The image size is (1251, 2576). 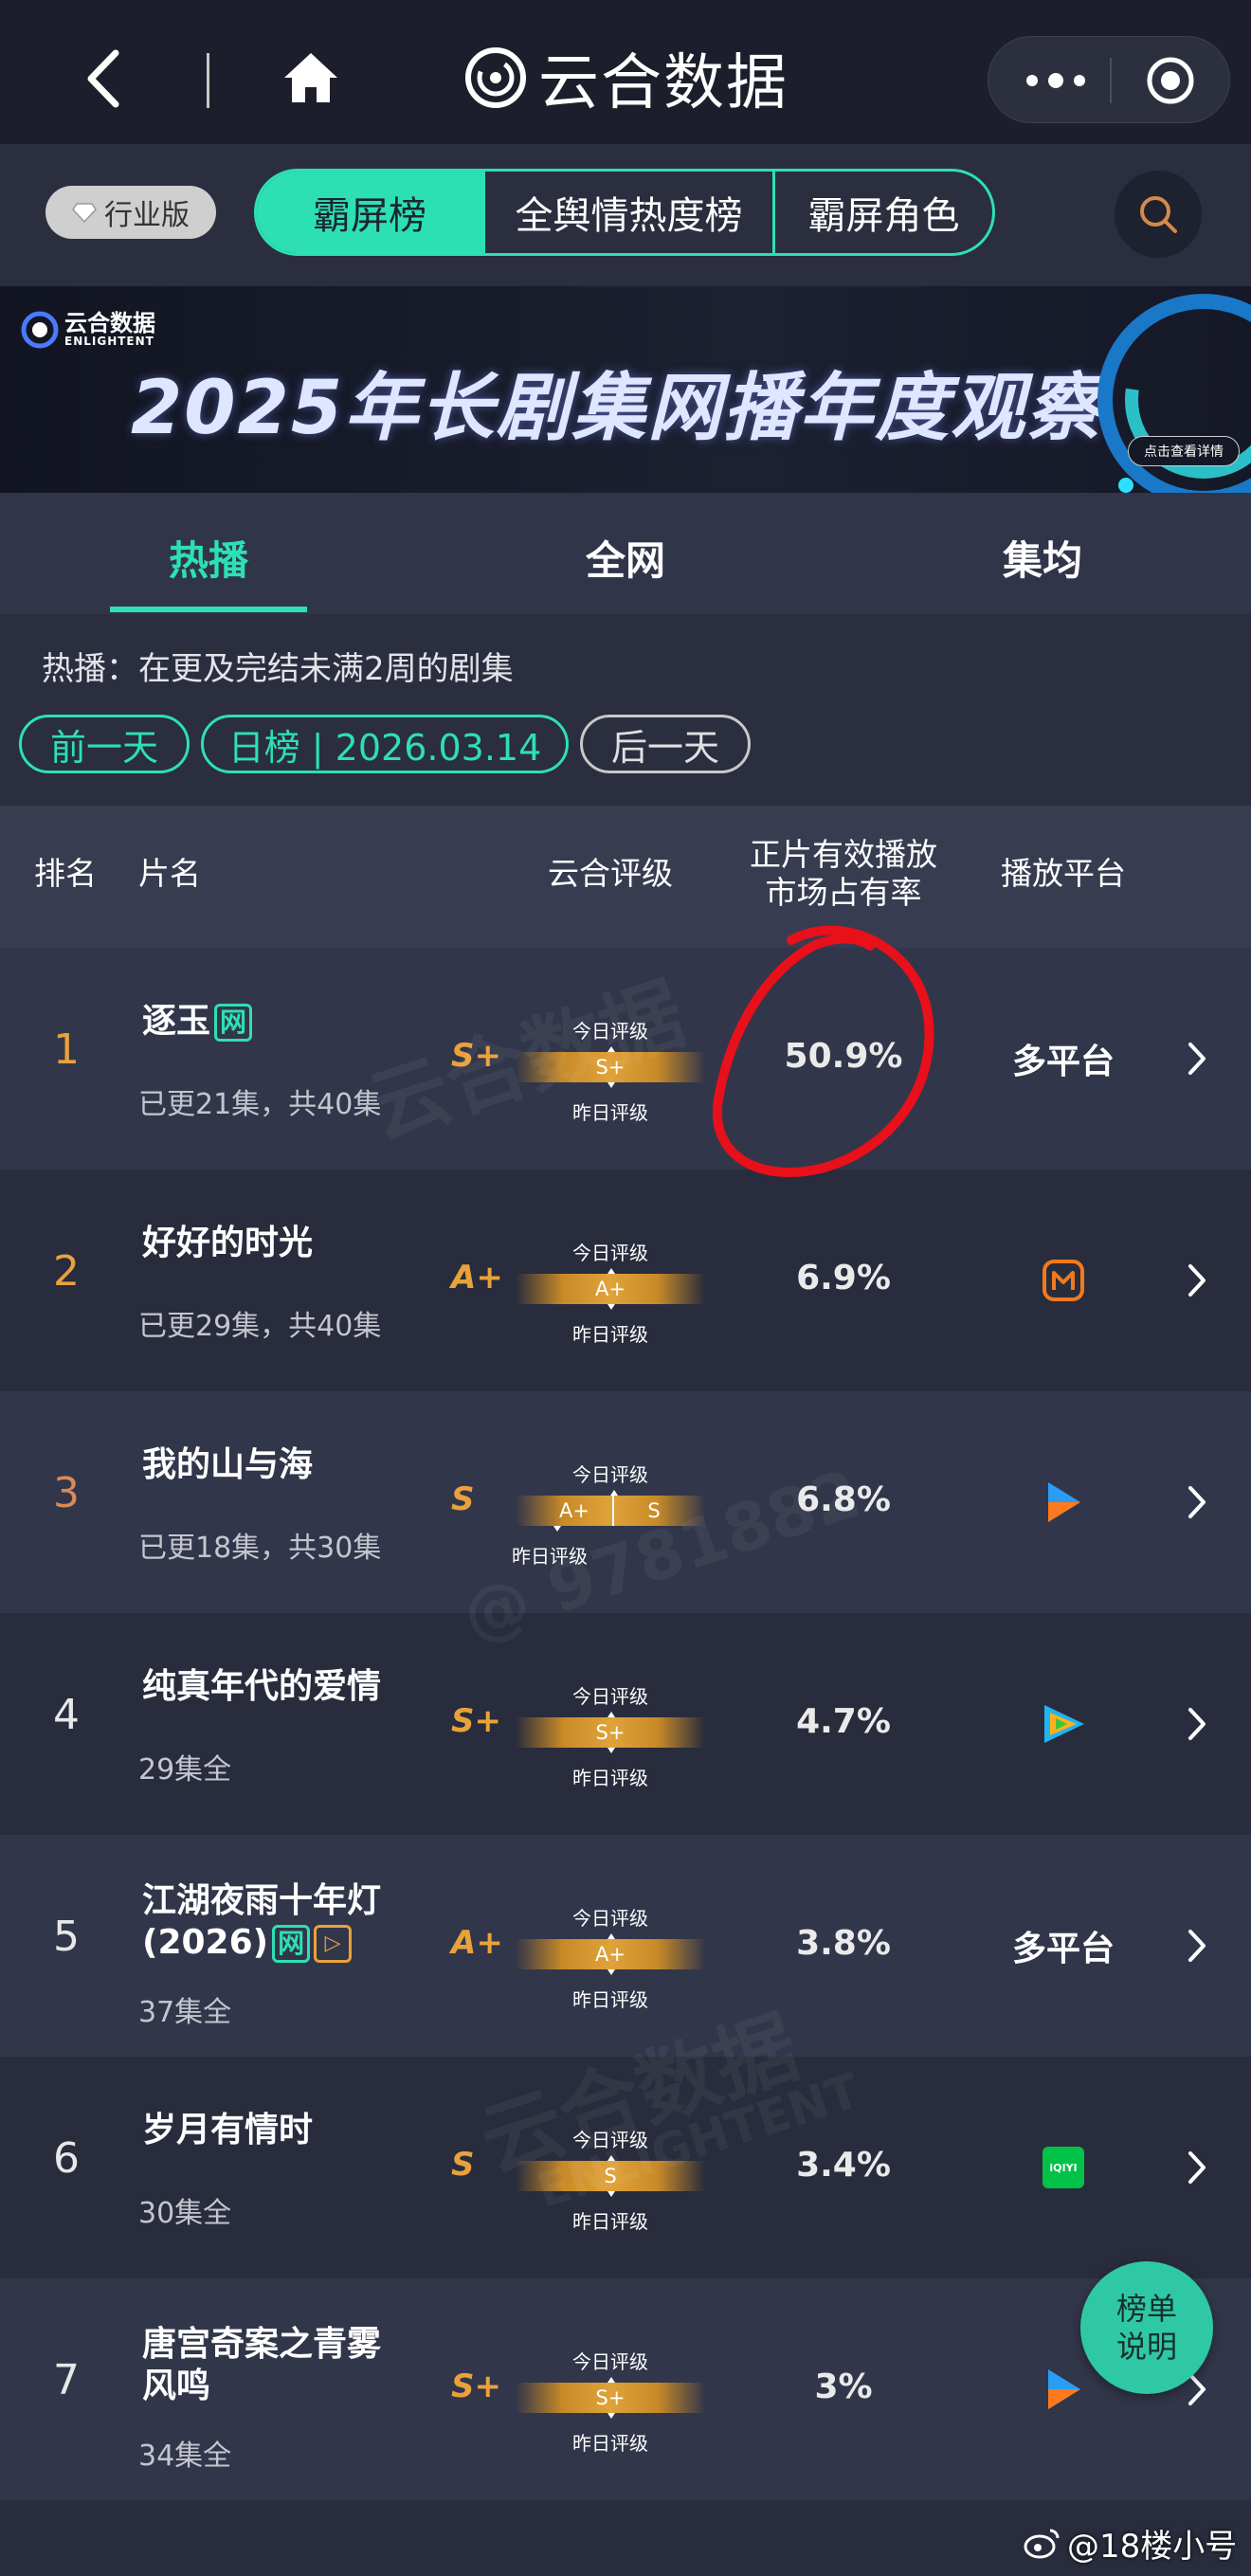 I want to click on enlightent-logo-icon, so click(x=496, y=77).